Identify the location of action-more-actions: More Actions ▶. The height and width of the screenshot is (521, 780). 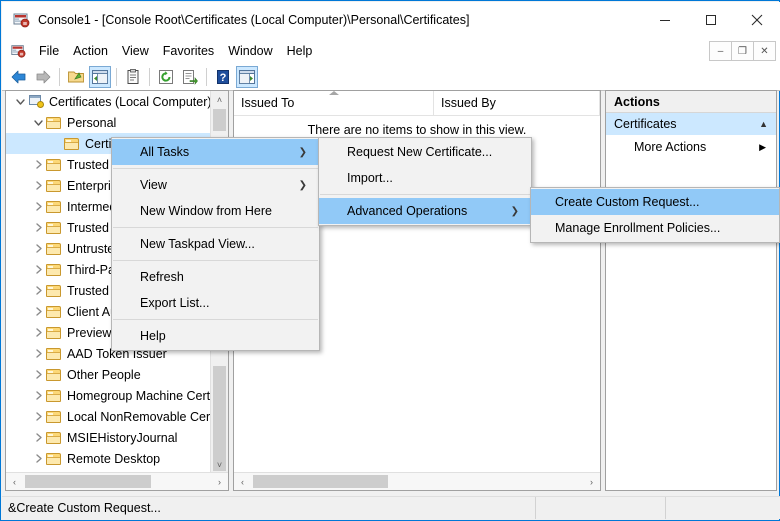
(691, 147).